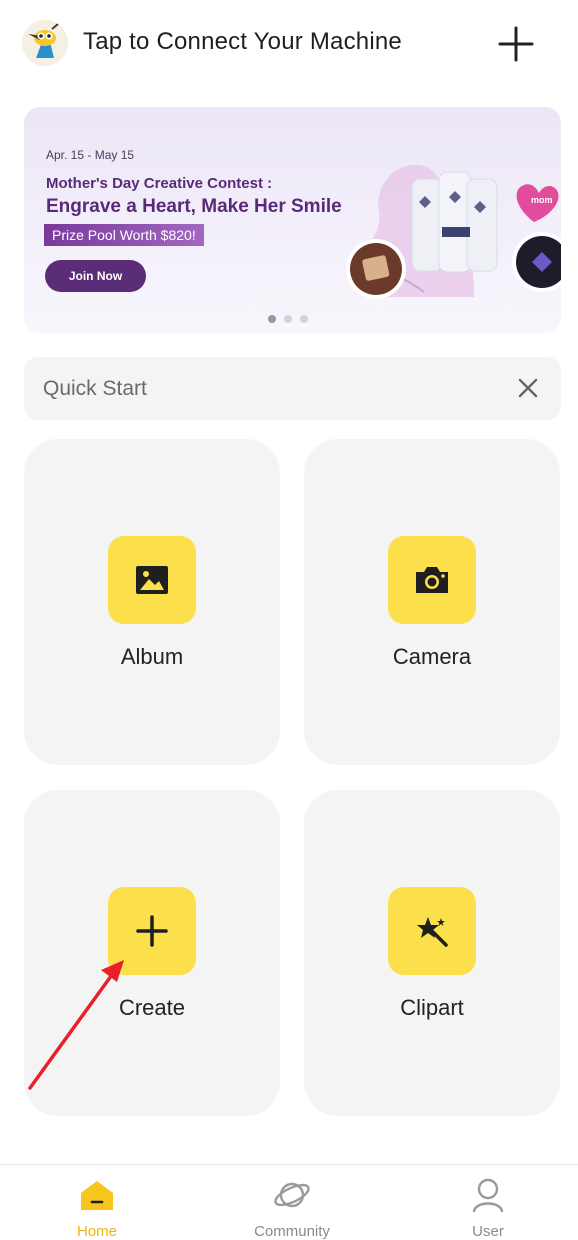  I want to click on banner-prize: Prize Pool Worth $820!, so click(124, 235).